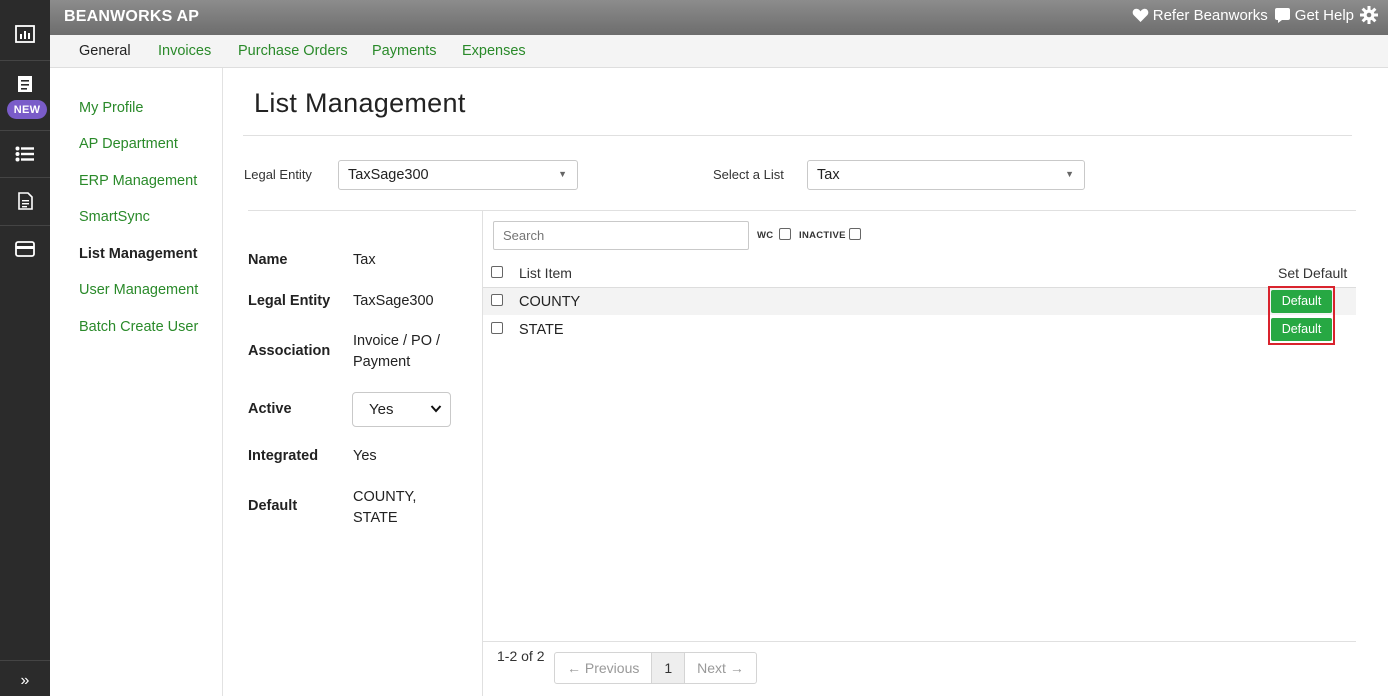 This screenshot has width=1388, height=696. Describe the element at coordinates (494, 51) in the screenshot. I see `tab-expenses: Expenses` at that location.